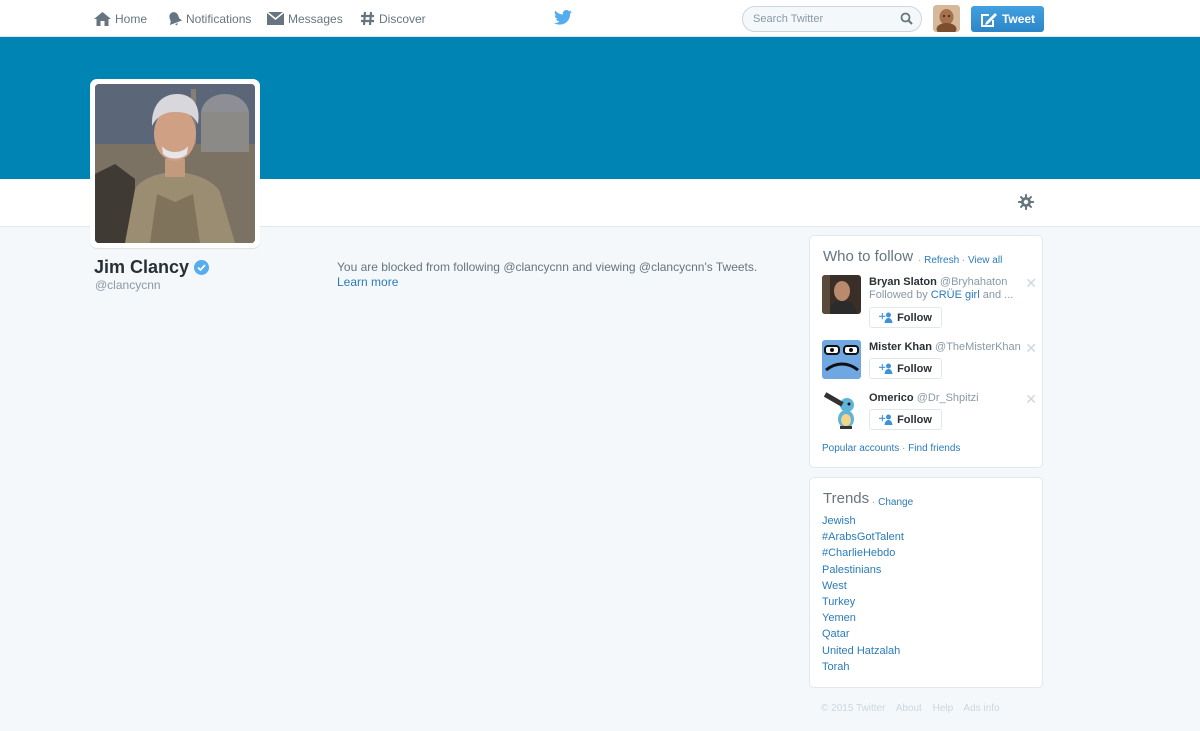  I want to click on trend-item: Turkey, so click(863, 604).